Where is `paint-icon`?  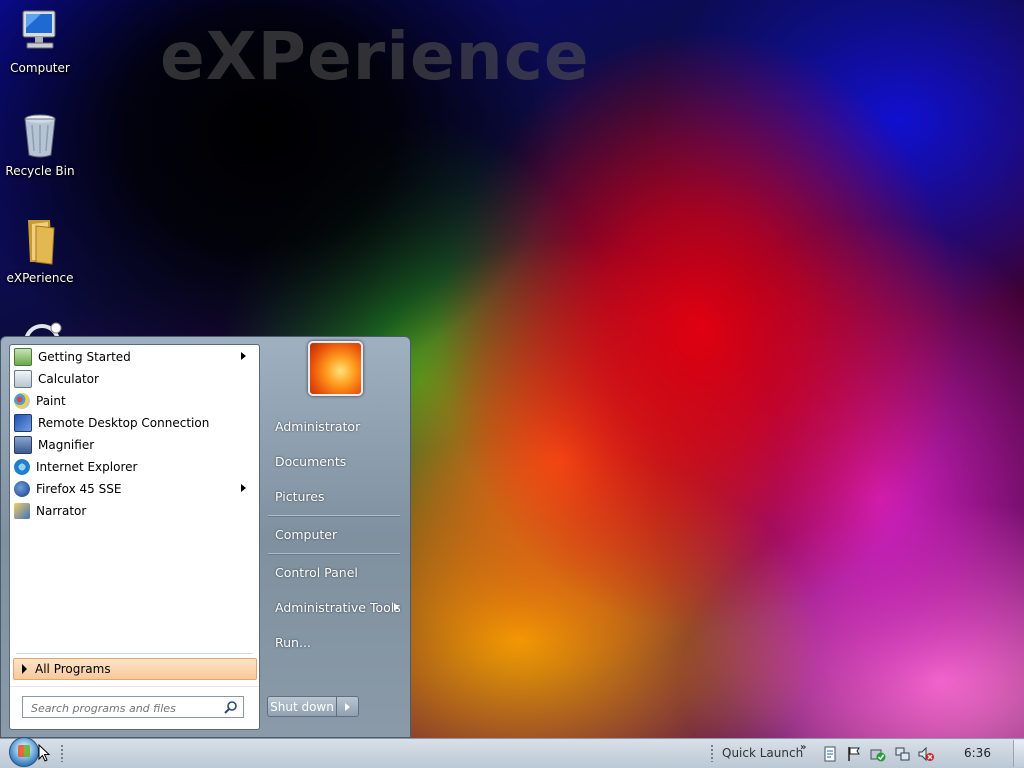
paint-icon is located at coordinates (22, 400).